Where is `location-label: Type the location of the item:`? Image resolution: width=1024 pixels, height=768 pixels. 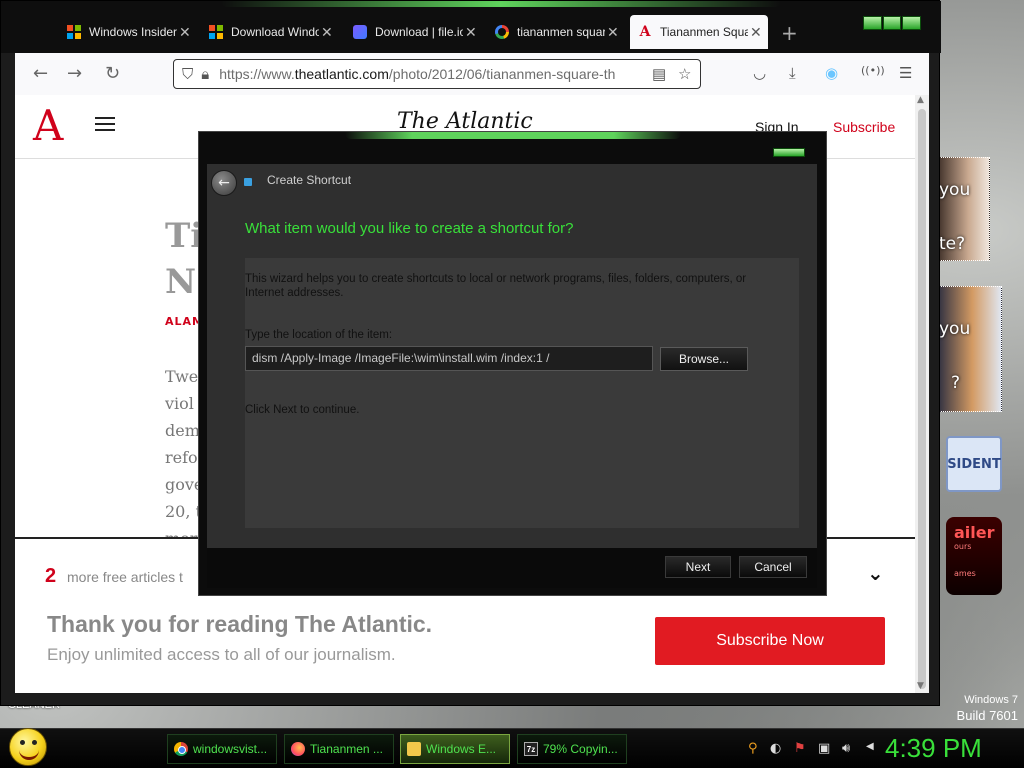
location-label: Type the location of the item: is located at coordinates (319, 335).